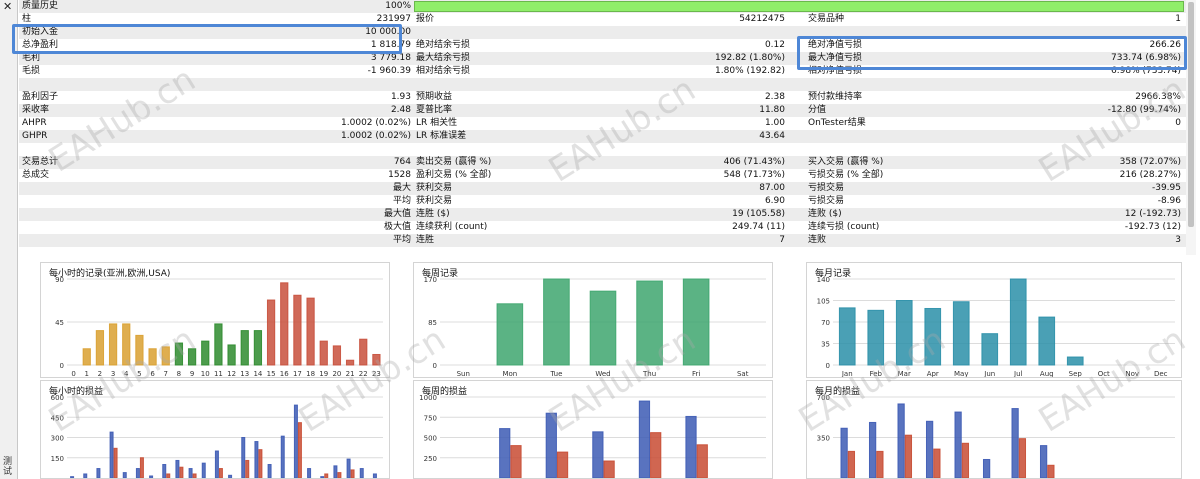 This screenshot has width=1200, height=479. What do you see at coordinates (59, 280) in the screenshot?
I see `y-tick-label: 90` at bounding box center [59, 280].